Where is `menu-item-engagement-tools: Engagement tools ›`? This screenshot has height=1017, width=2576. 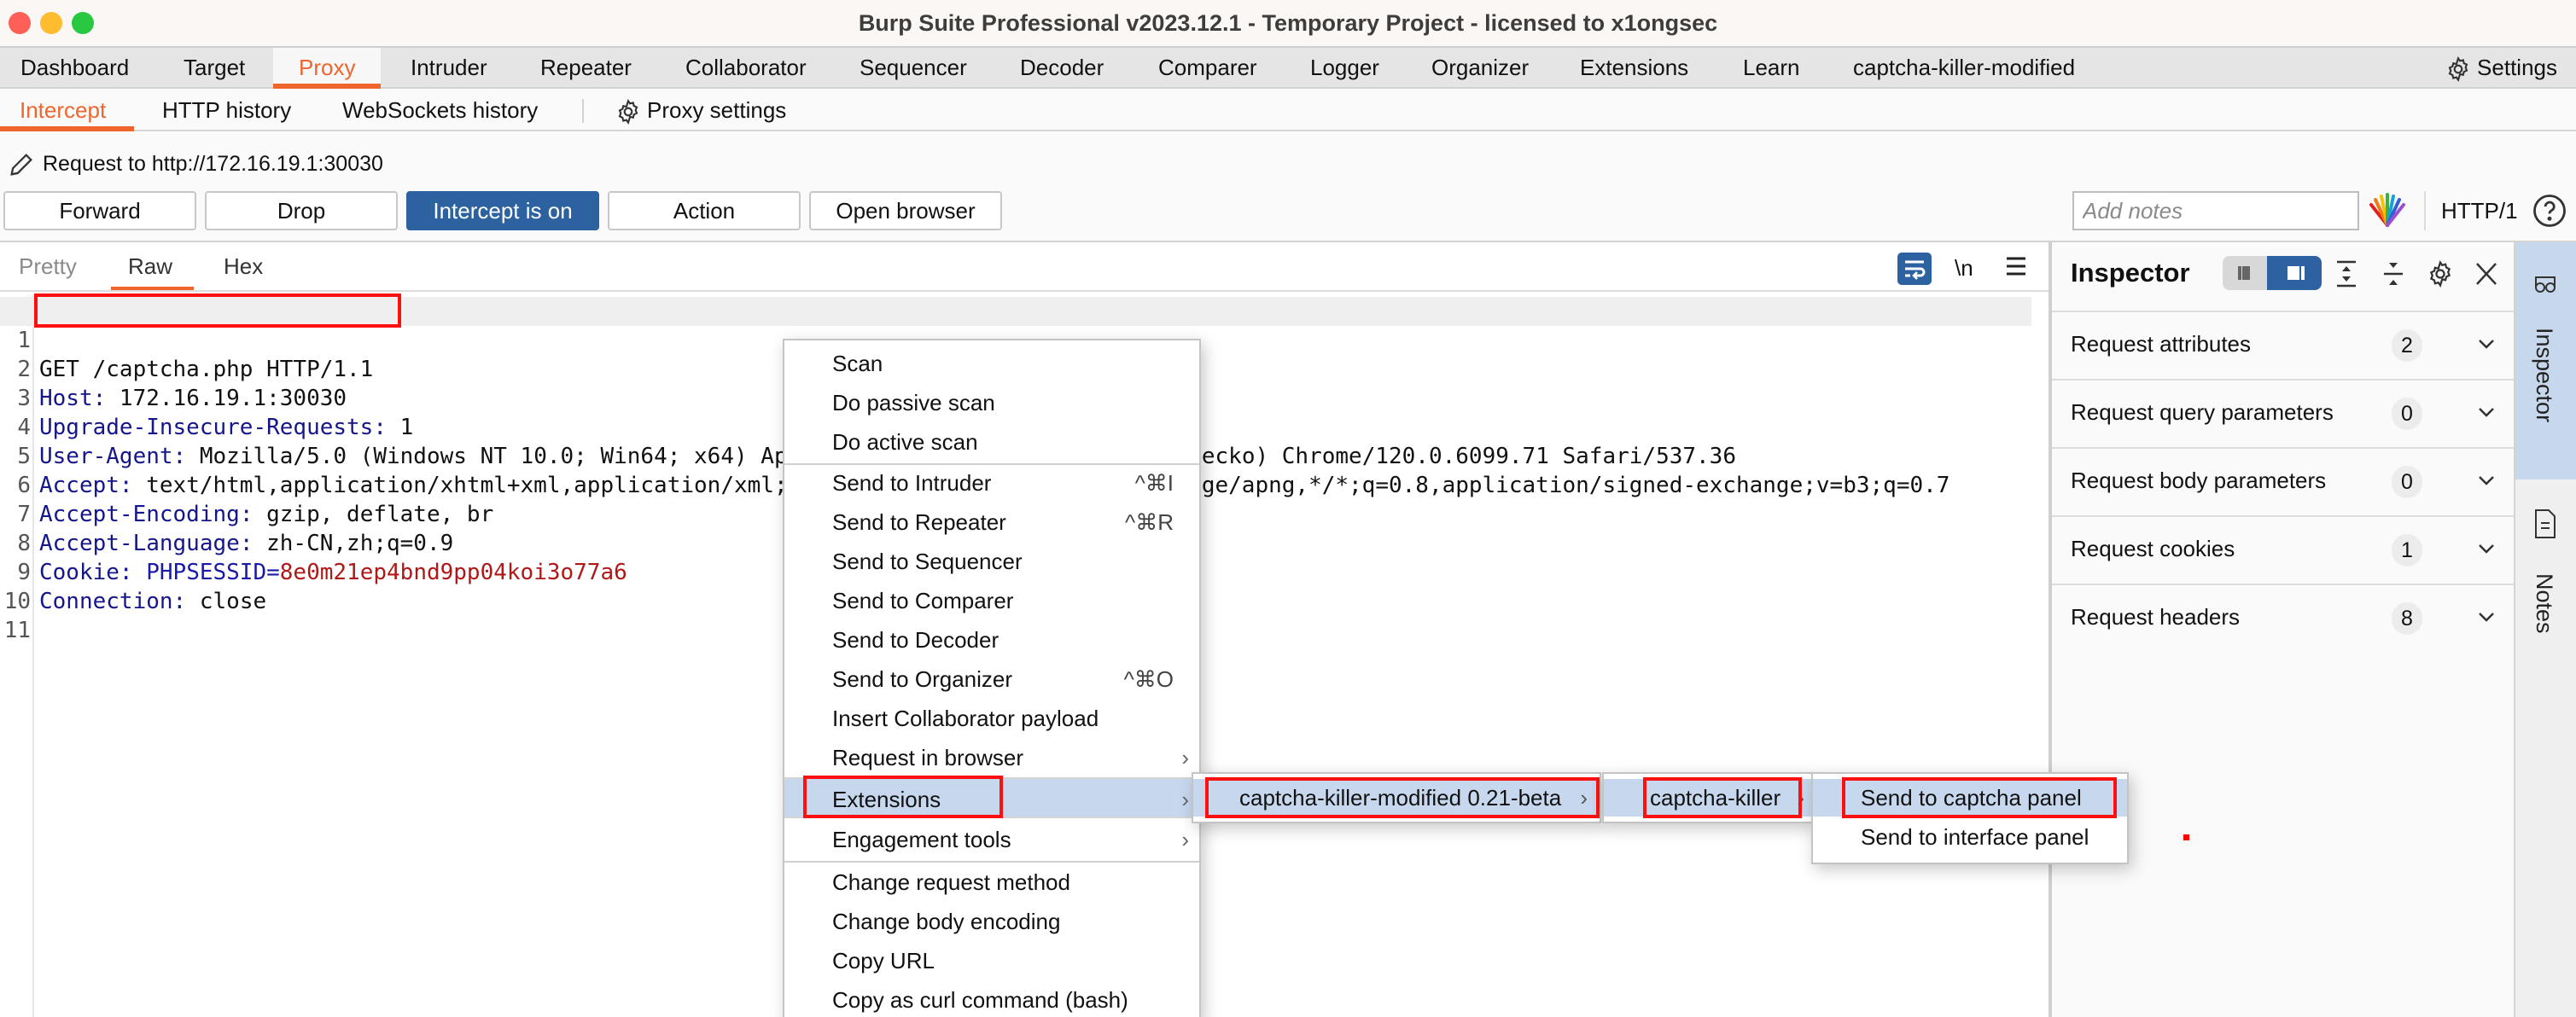
menu-item-engagement-tools: Engagement tools › is located at coordinates (991, 839).